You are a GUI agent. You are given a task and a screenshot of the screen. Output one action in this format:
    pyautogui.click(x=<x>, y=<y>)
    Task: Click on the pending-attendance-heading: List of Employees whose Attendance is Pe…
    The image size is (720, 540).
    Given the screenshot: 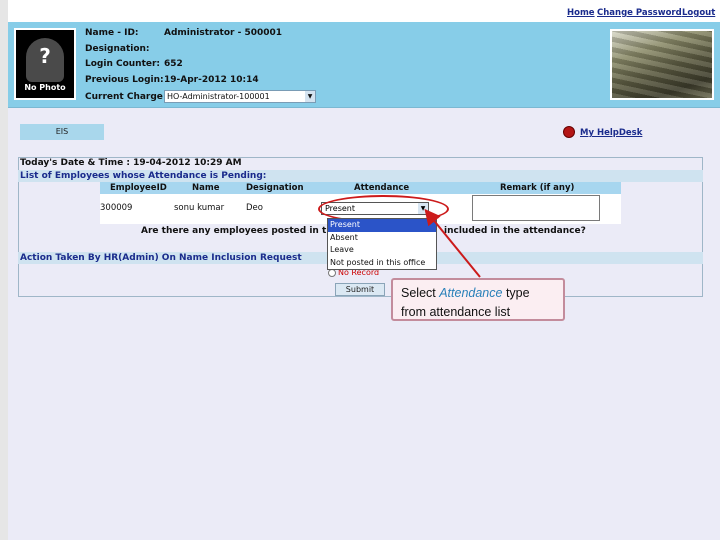 What is the action you would take?
    pyautogui.click(x=360, y=176)
    